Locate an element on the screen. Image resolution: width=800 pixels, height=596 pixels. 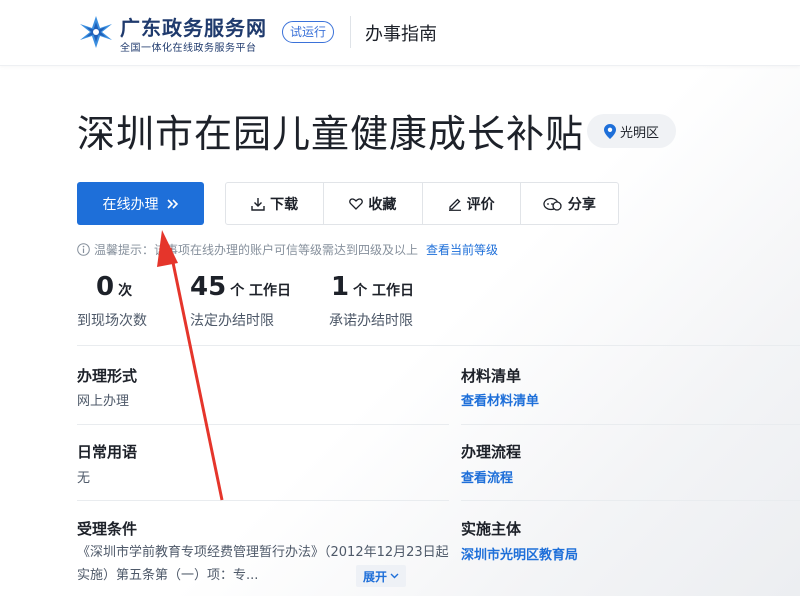
materials-link: 查看材料清单 is located at coordinates (500, 399).